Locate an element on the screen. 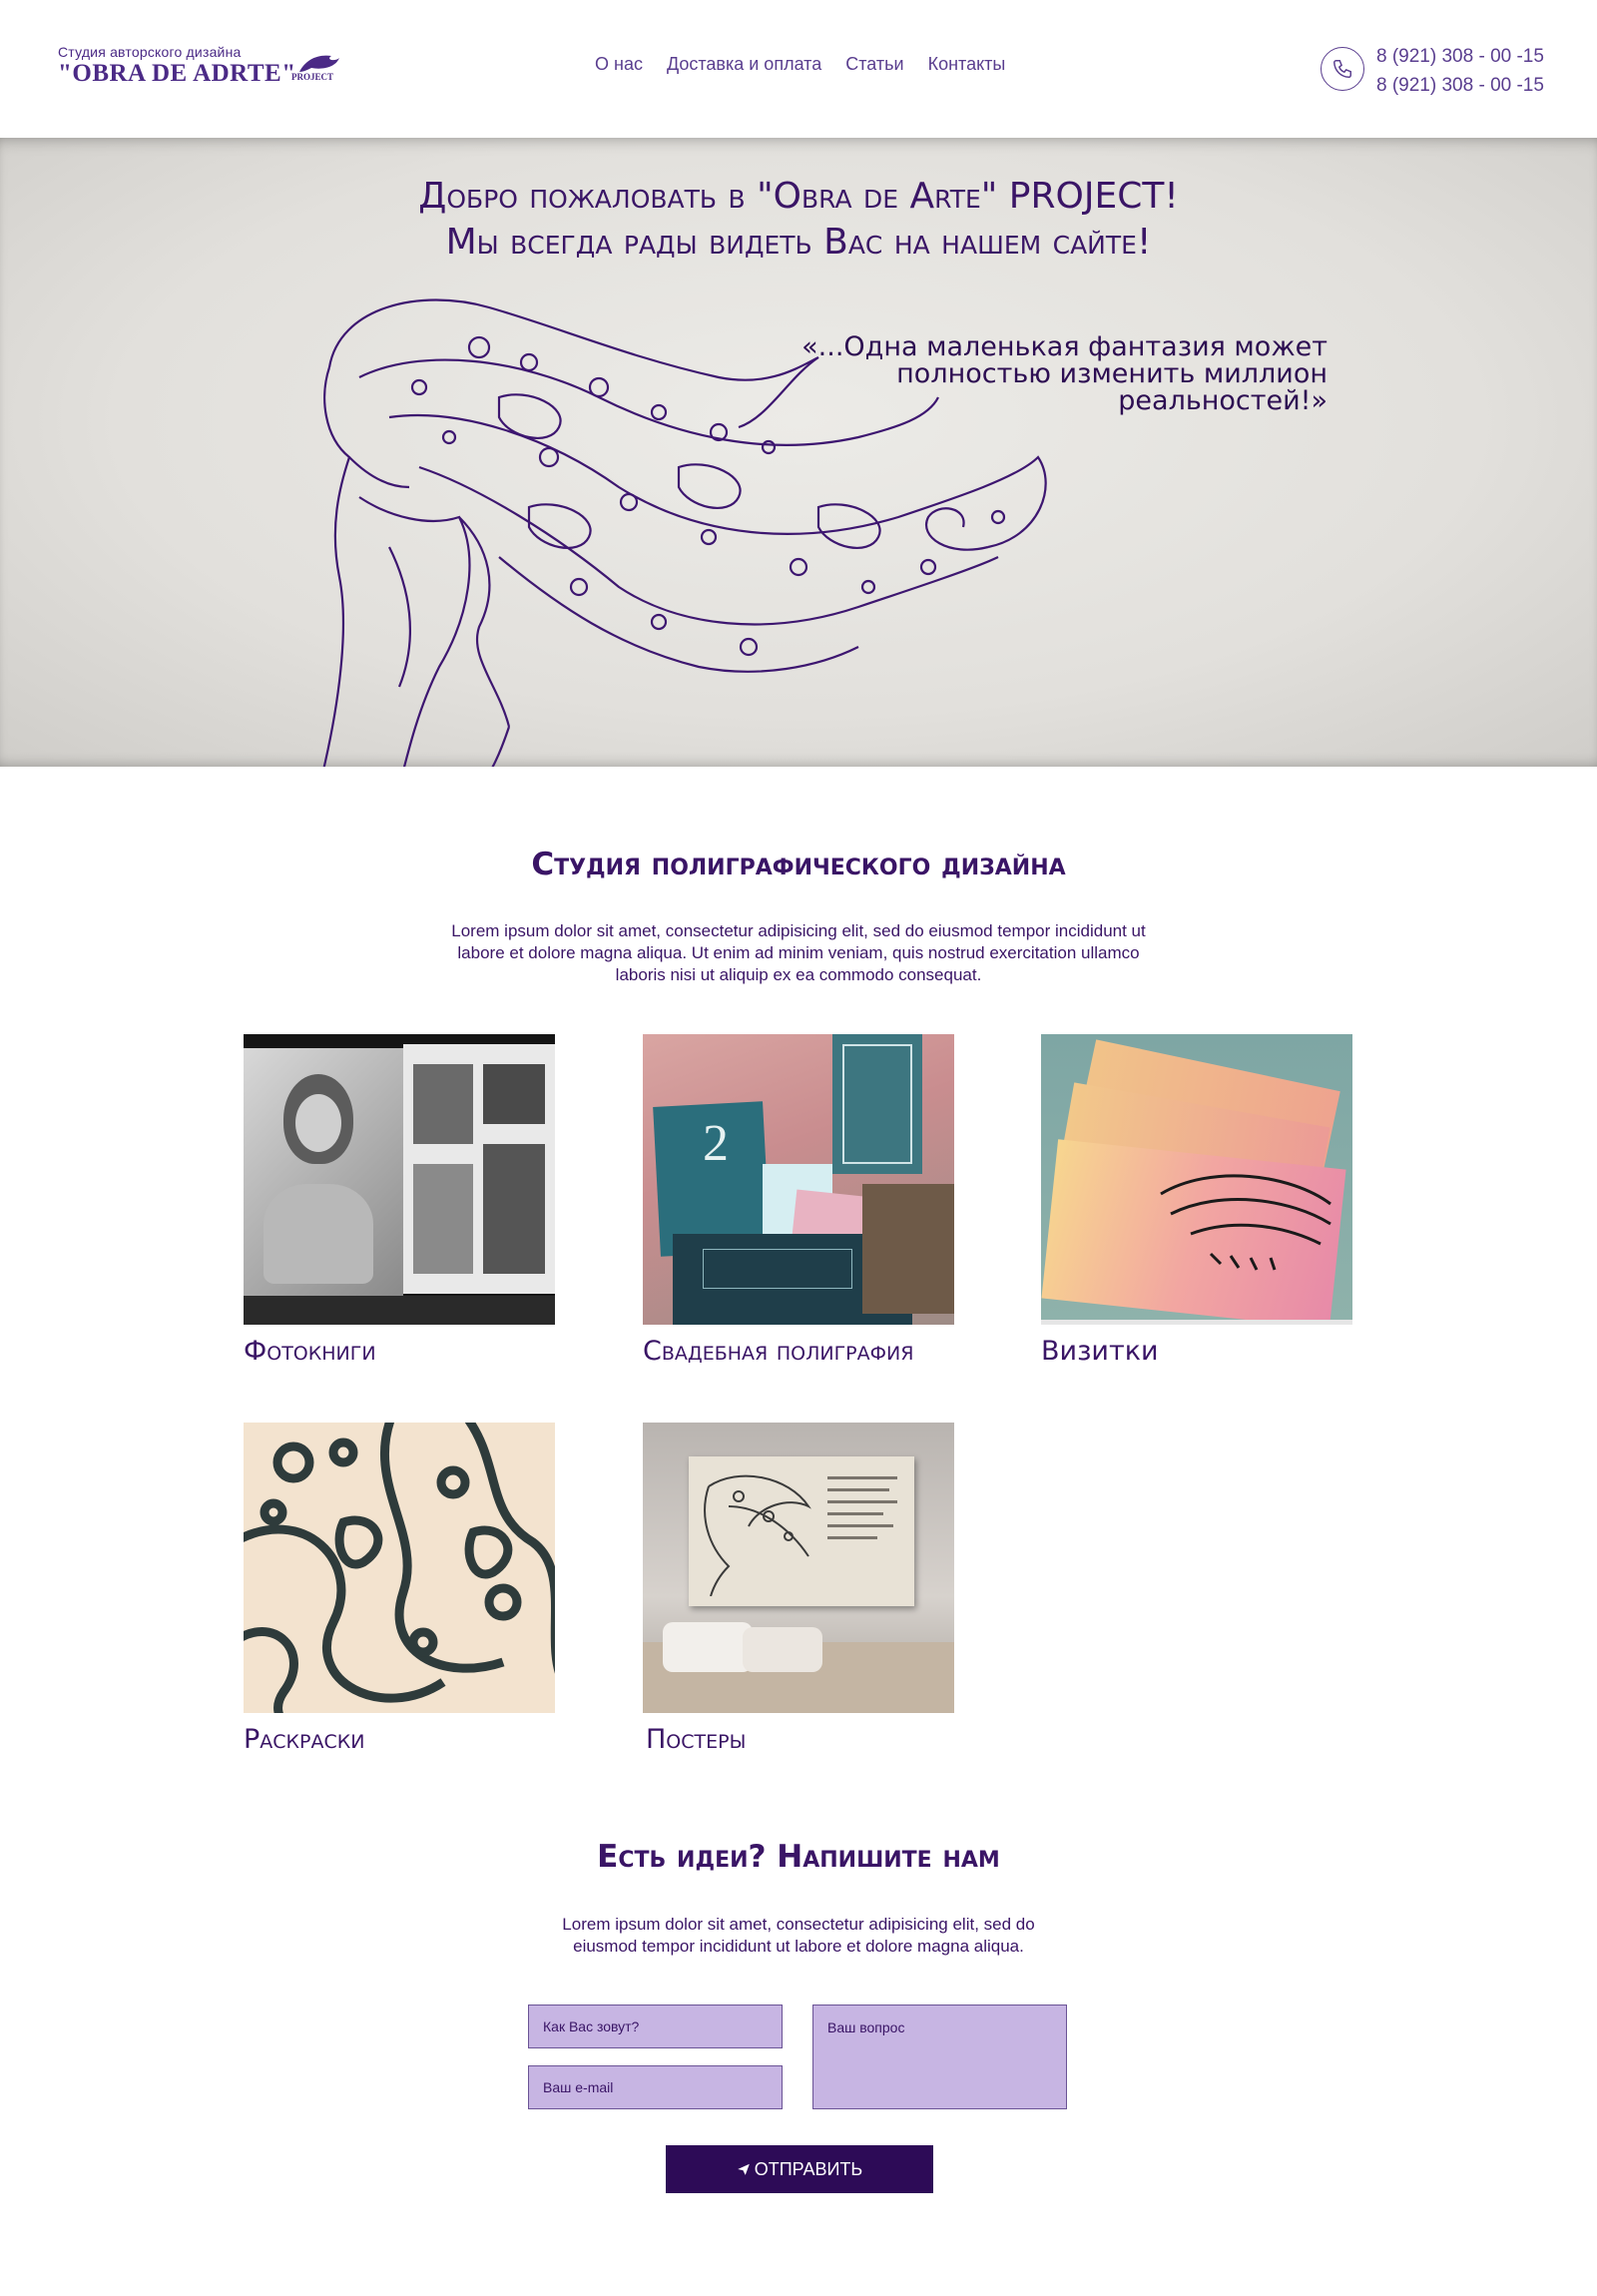  photobooks-image is located at coordinates (399, 1180).